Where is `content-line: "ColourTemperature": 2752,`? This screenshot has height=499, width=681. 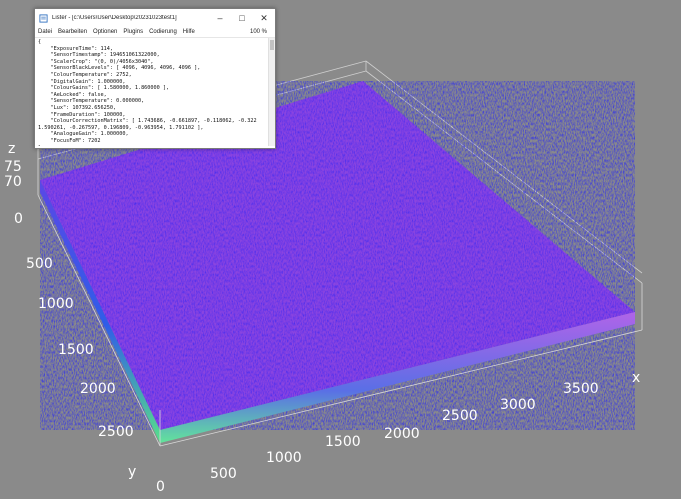
content-line: "ColourTemperature": 2752, is located at coordinates (85, 74).